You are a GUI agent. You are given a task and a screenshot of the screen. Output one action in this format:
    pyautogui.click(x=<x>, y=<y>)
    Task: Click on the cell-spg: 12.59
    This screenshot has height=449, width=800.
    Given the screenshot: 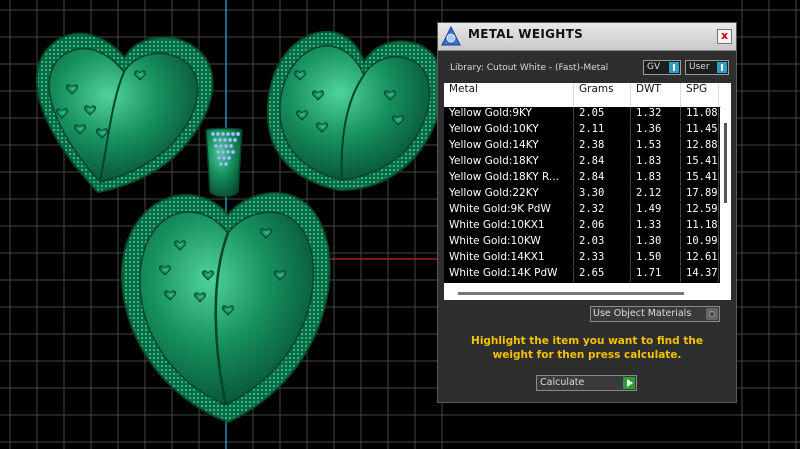 What is the action you would take?
    pyautogui.click(x=700, y=210)
    